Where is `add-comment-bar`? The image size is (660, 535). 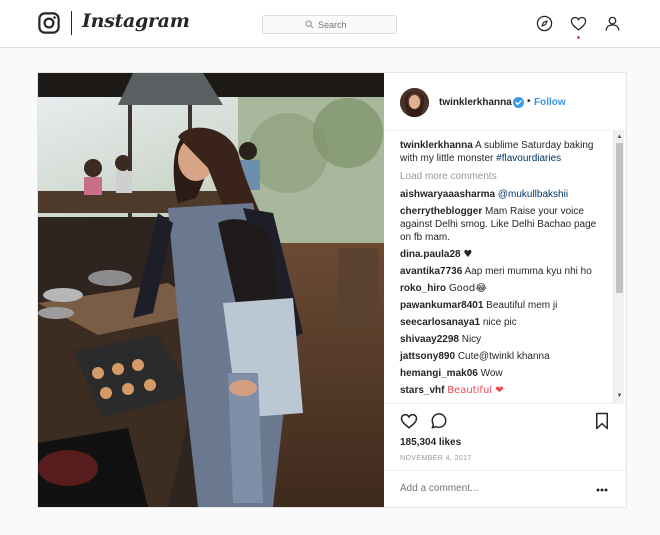
add-comment-bar is located at coordinates (505, 489).